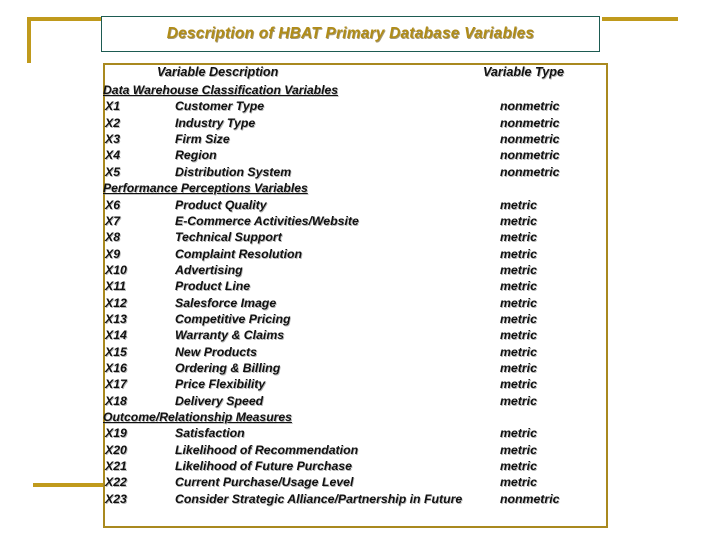  What do you see at coordinates (65, 19) in the screenshot?
I see `gold-bracket-top-left` at bounding box center [65, 19].